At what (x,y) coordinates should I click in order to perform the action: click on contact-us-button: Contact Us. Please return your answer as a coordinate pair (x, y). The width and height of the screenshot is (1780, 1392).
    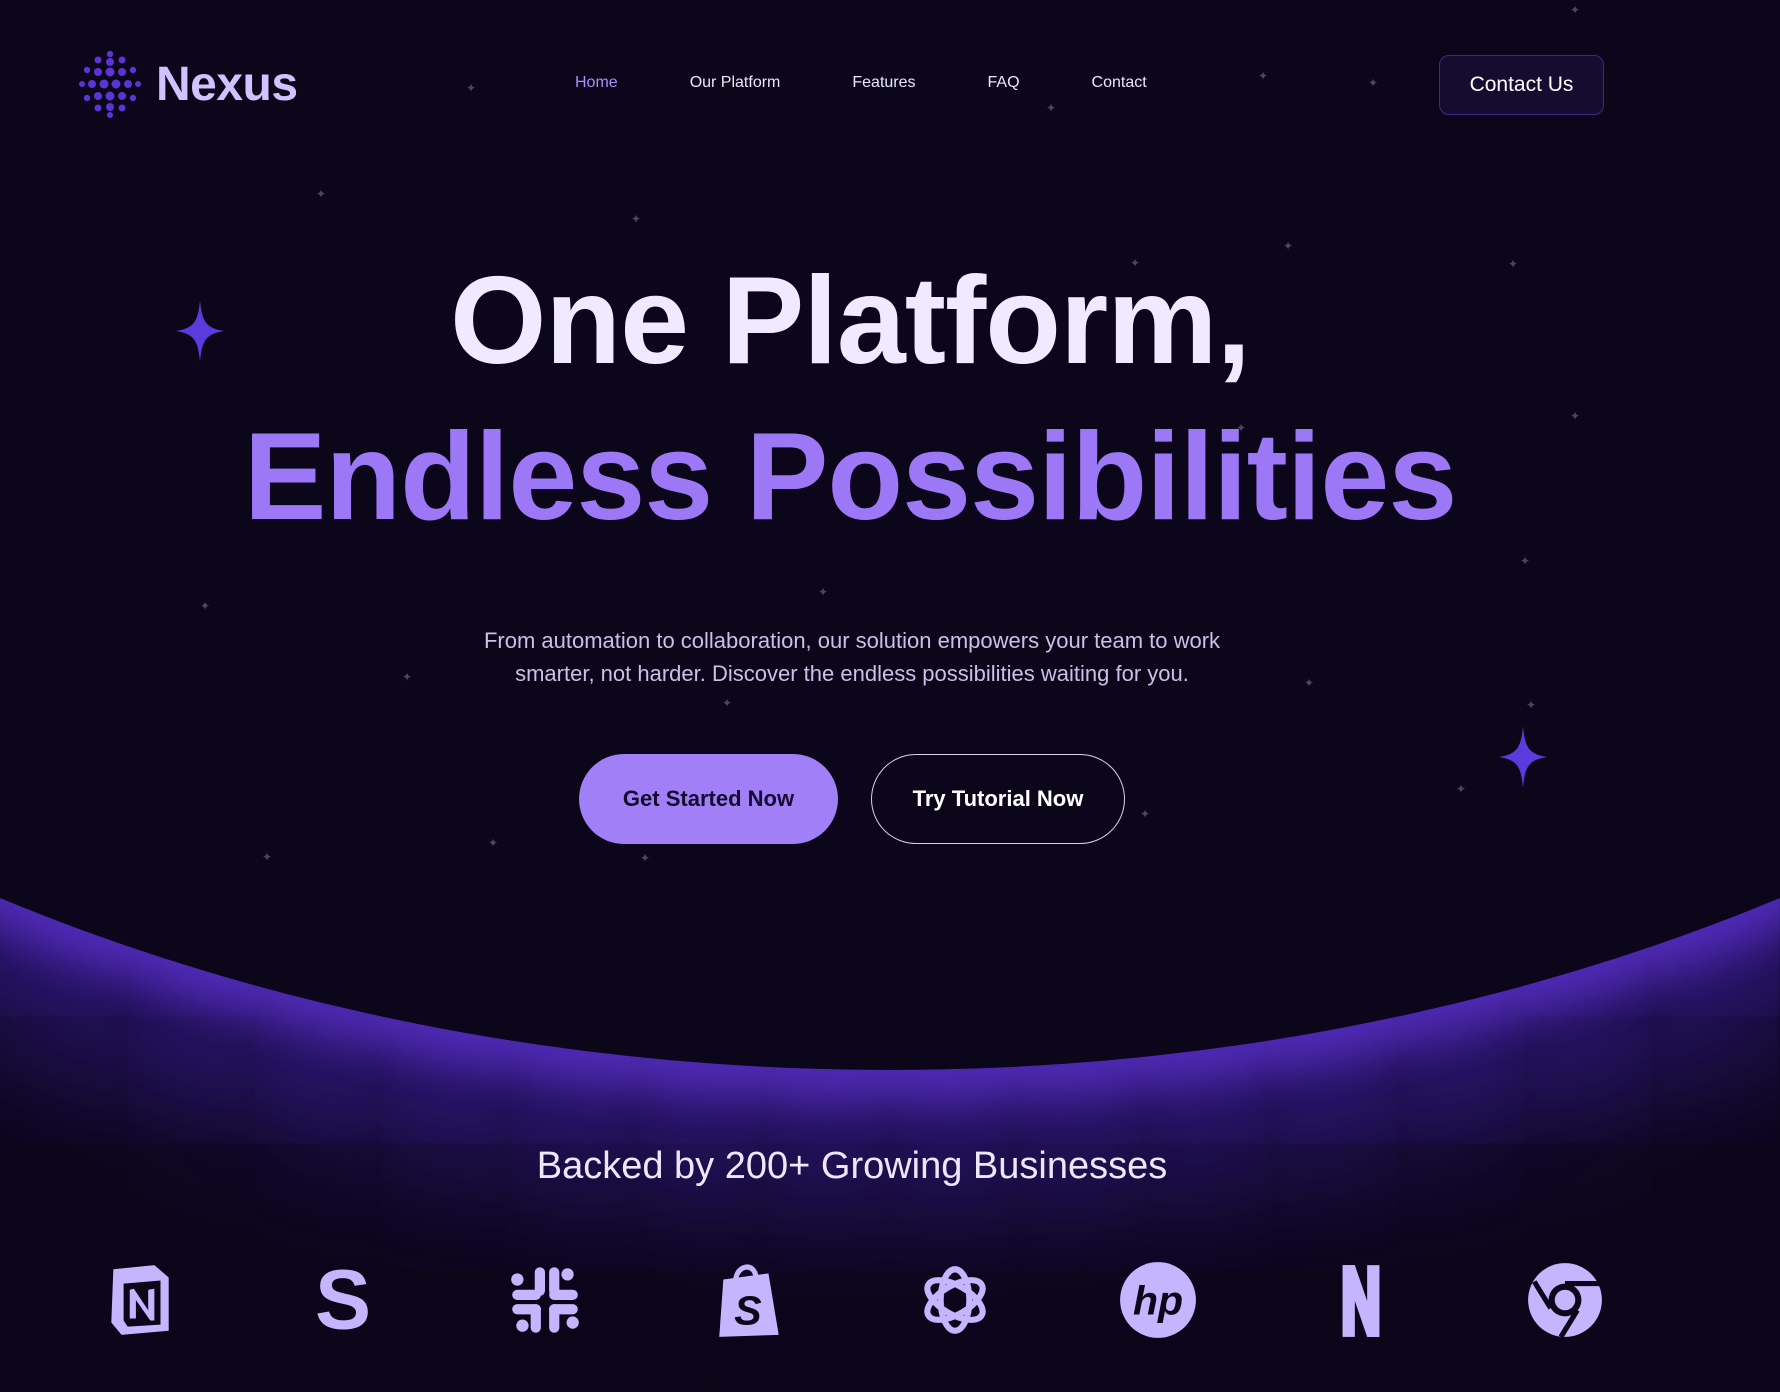
    Looking at the image, I should click on (1521, 85).